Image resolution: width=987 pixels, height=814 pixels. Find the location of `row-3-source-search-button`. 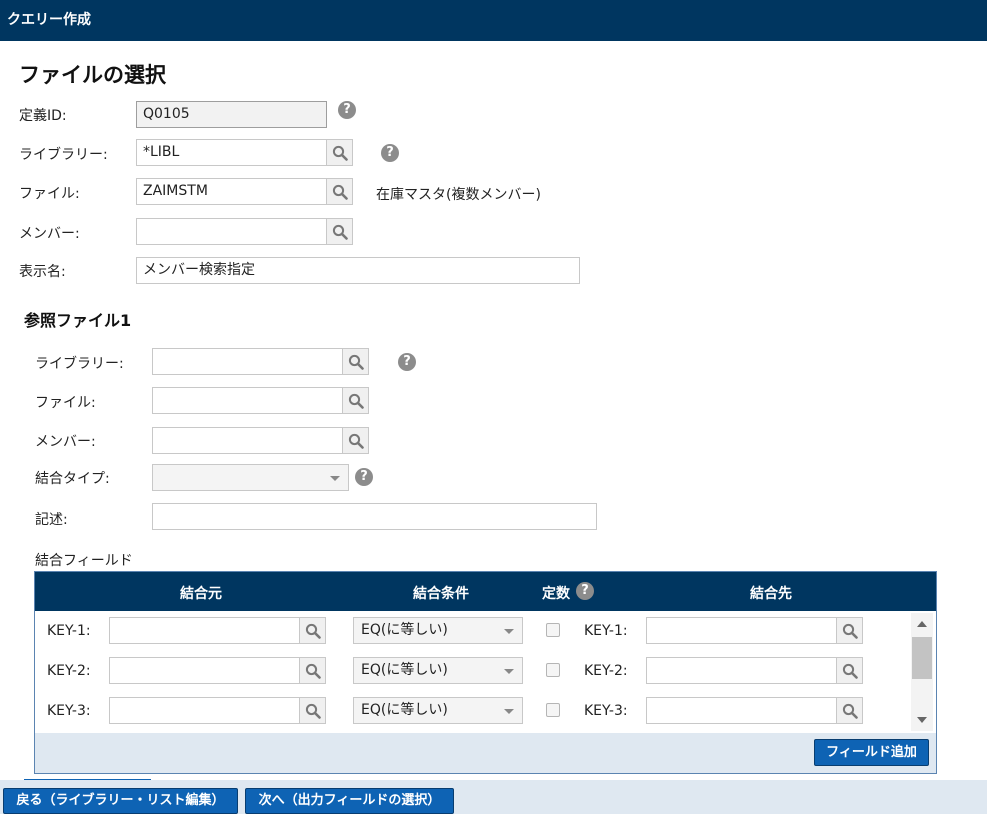

row-3-source-search-button is located at coordinates (312, 710).